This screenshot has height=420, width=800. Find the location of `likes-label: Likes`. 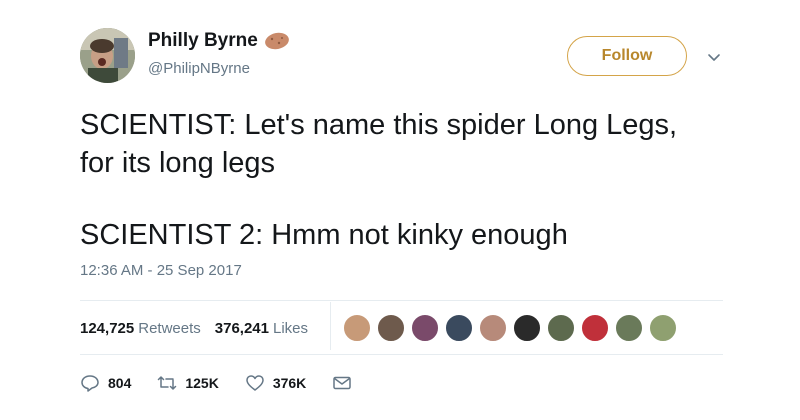

likes-label: Likes is located at coordinates (290, 328).